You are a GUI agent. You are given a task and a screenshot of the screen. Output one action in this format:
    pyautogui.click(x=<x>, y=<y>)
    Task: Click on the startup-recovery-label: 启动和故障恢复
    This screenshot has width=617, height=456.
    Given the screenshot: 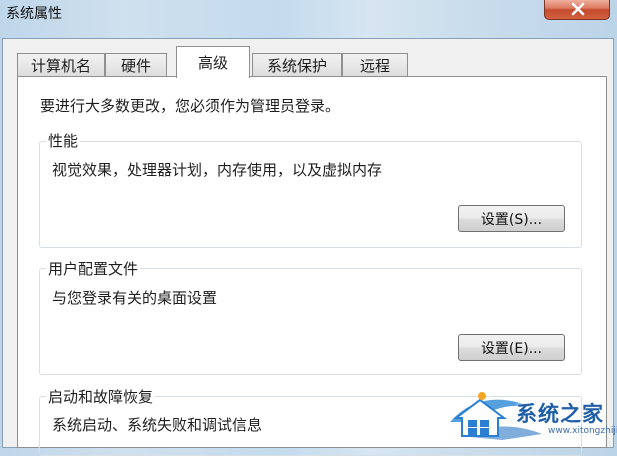 What is the action you would take?
    pyautogui.click(x=101, y=396)
    